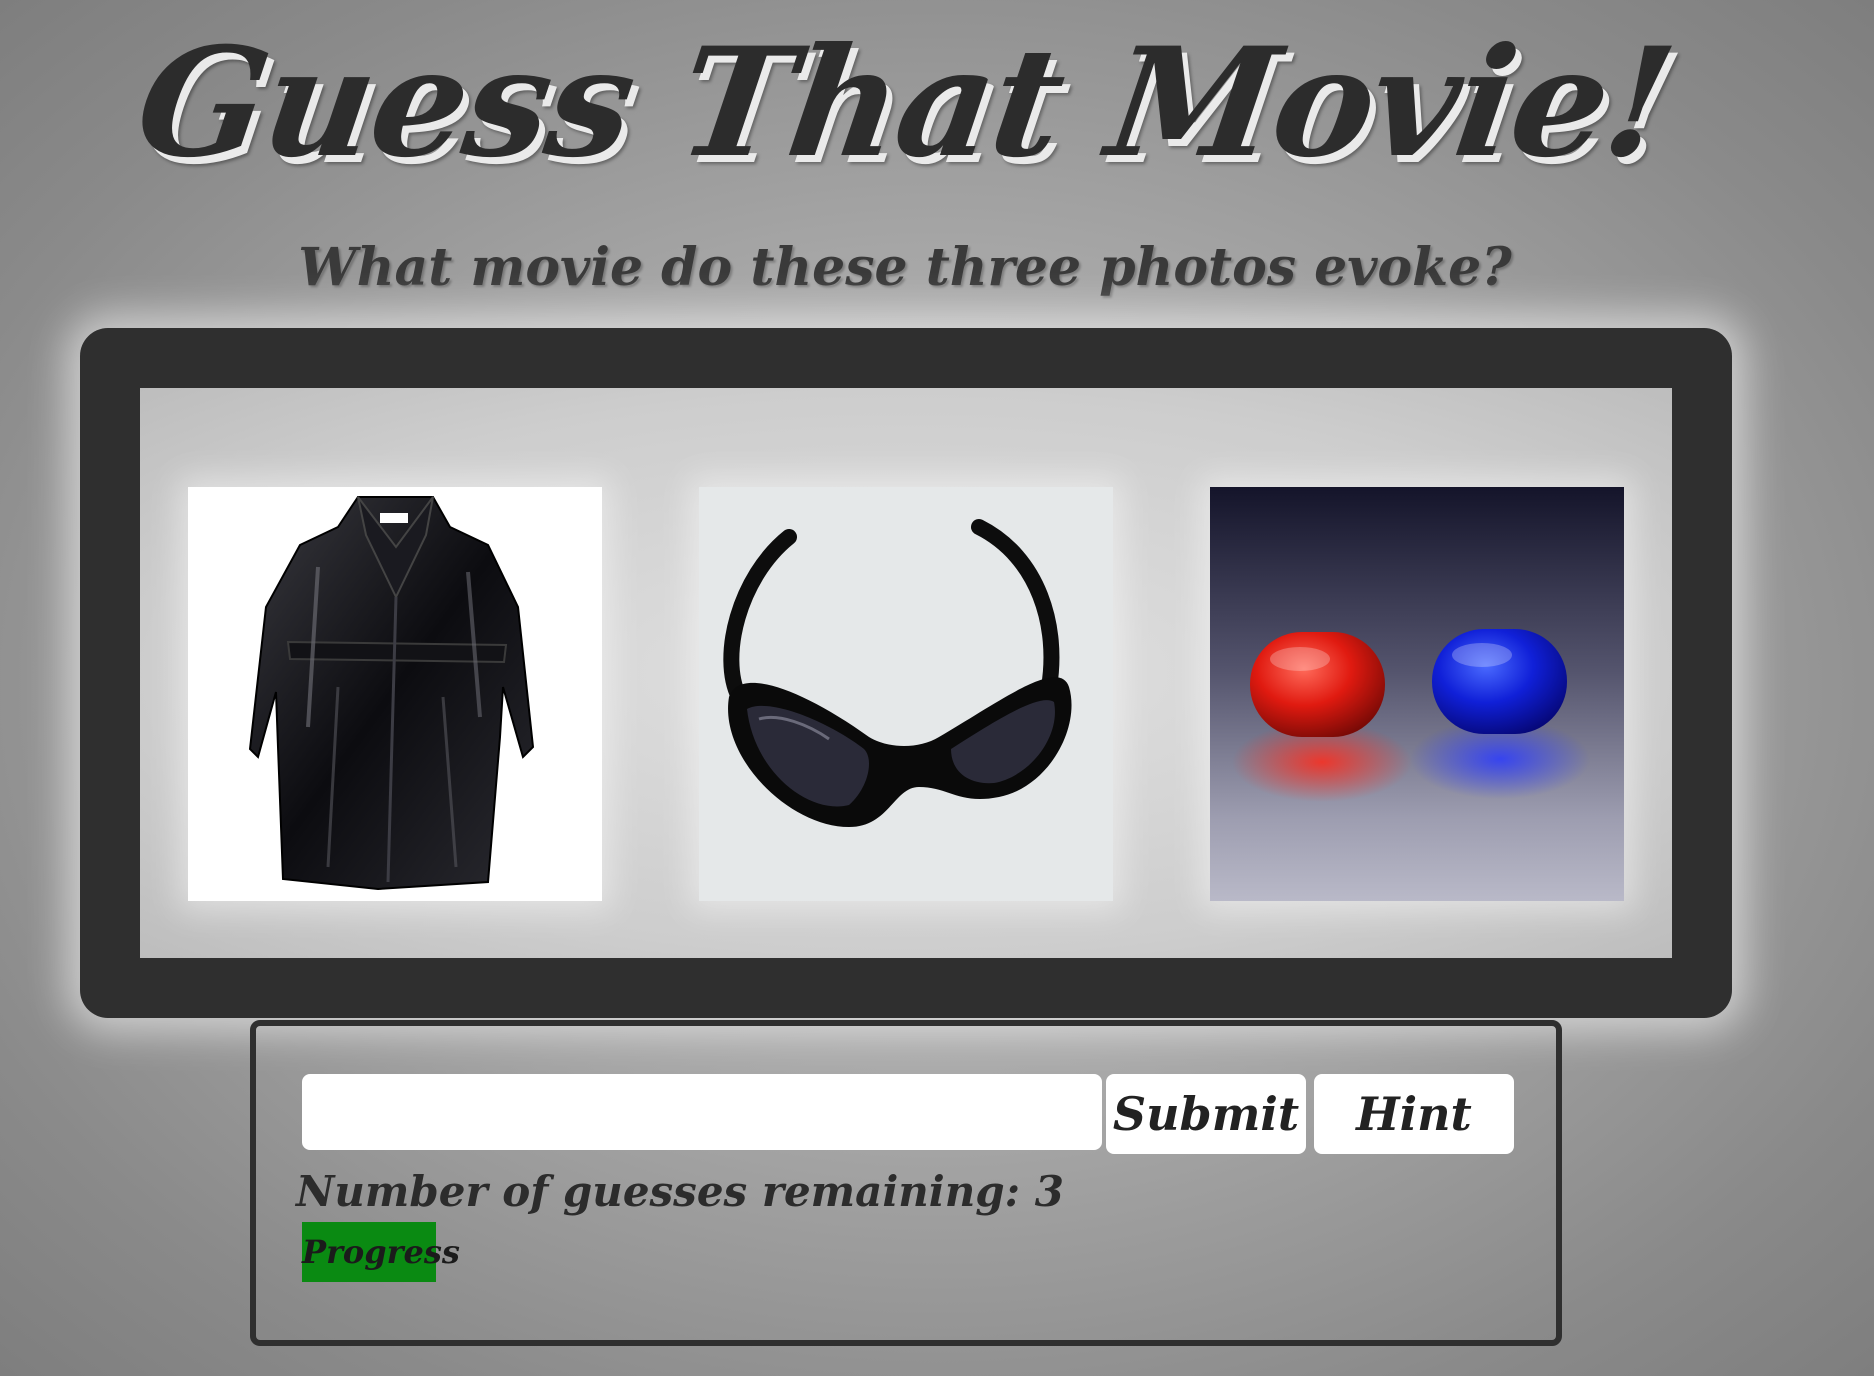 Image resolution: width=1874 pixels, height=1376 pixels. I want to click on progress-label: Progress, so click(381, 1252).